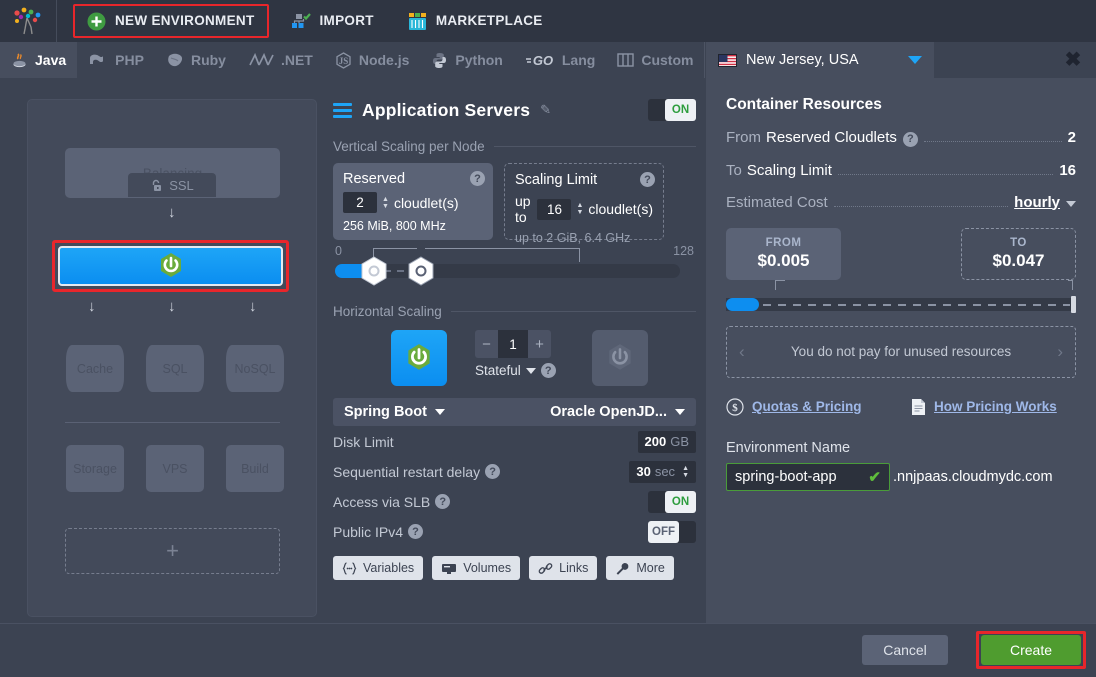  What do you see at coordinates (808, 476) in the screenshot?
I see `environment-name-input: spring-boot-app ✔` at bounding box center [808, 476].